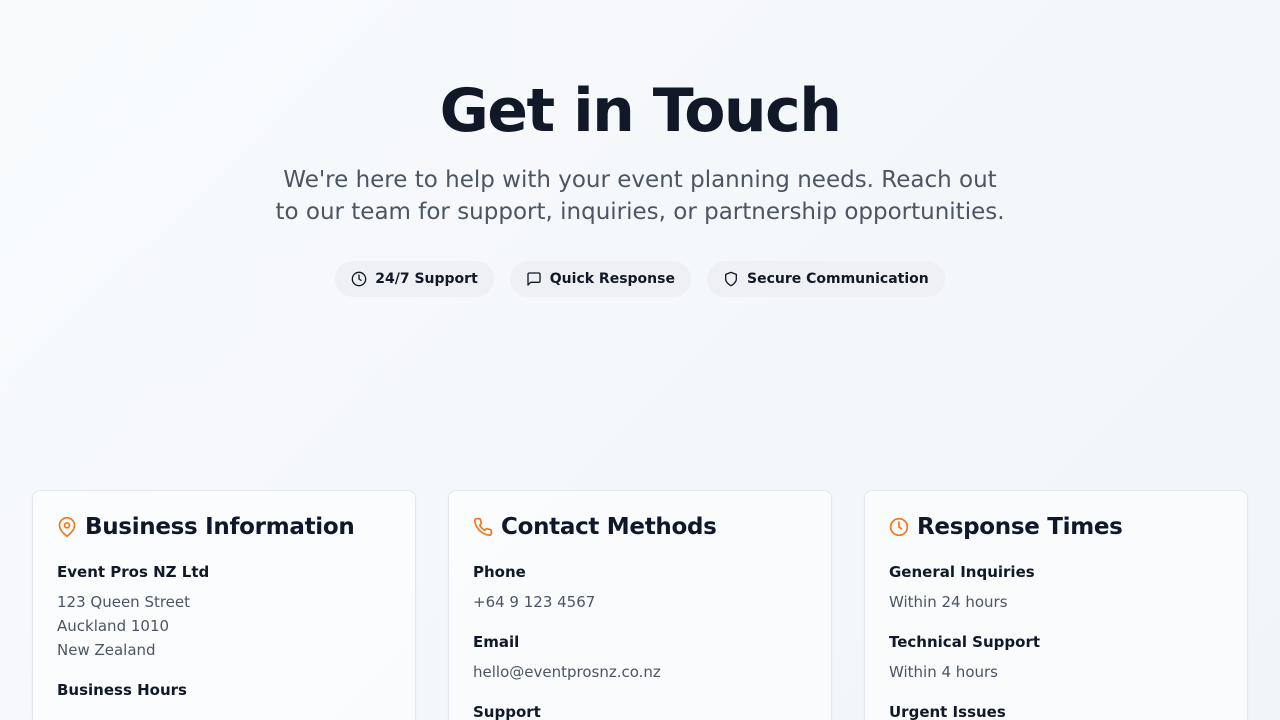 Image resolution: width=1280 pixels, height=720 pixels. What do you see at coordinates (965, 642) in the screenshot?
I see `technical-support-label: Technical Support` at bounding box center [965, 642].